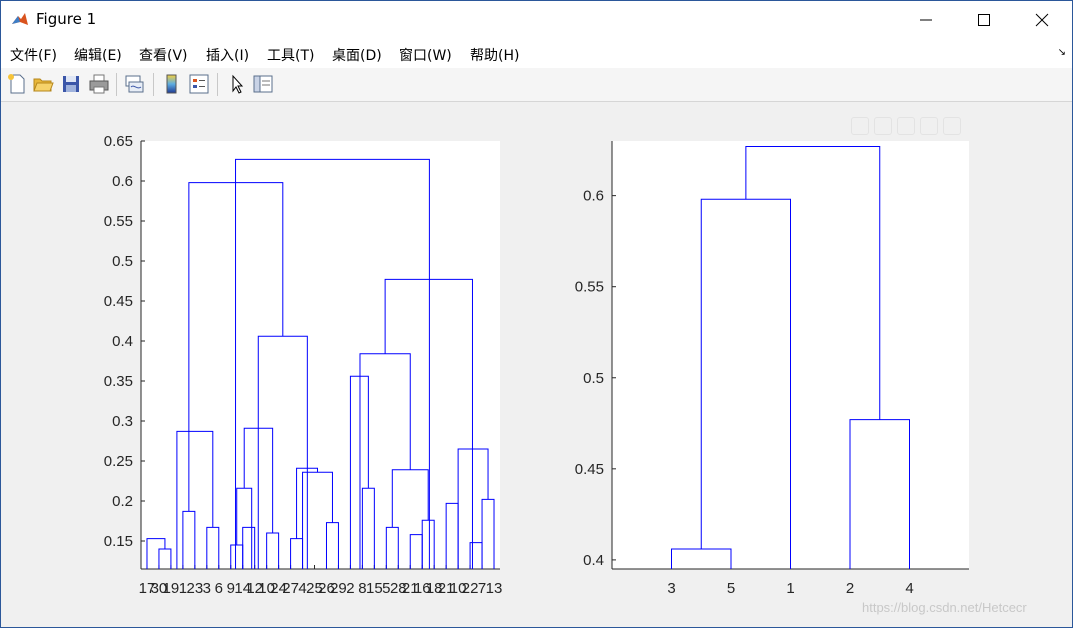 Image resolution: width=1073 pixels, height=628 pixels. What do you see at coordinates (118, 381) in the screenshot?
I see `y-tick-label: 0.35` at bounding box center [118, 381].